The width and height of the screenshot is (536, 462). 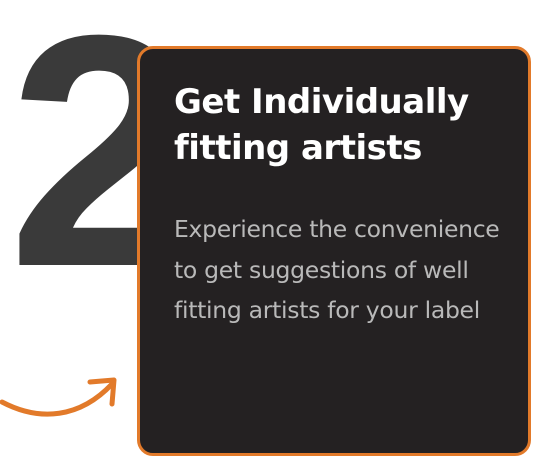 I want to click on card-title: Get Individually fitting artists, so click(x=321, y=125).